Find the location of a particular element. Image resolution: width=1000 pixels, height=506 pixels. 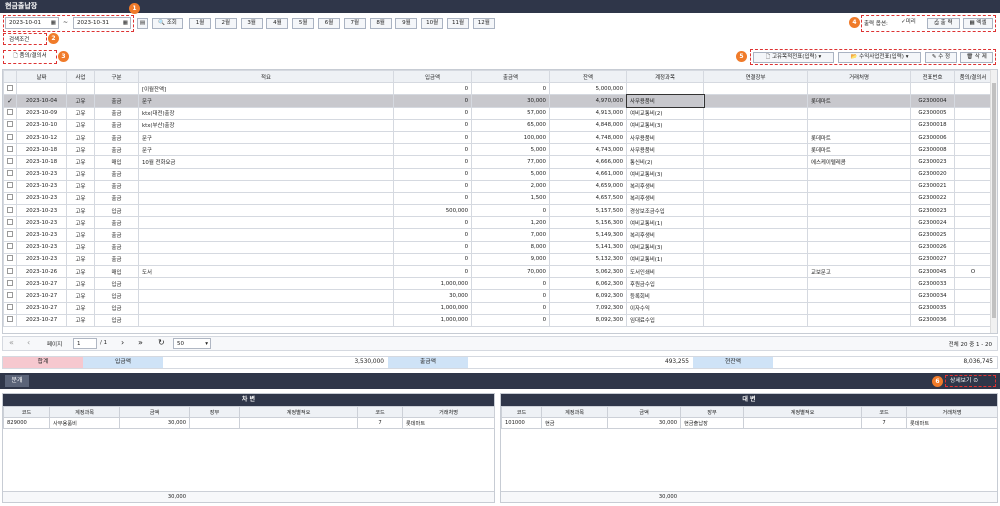

table-cell: 도서 is located at coordinates (266, 271).